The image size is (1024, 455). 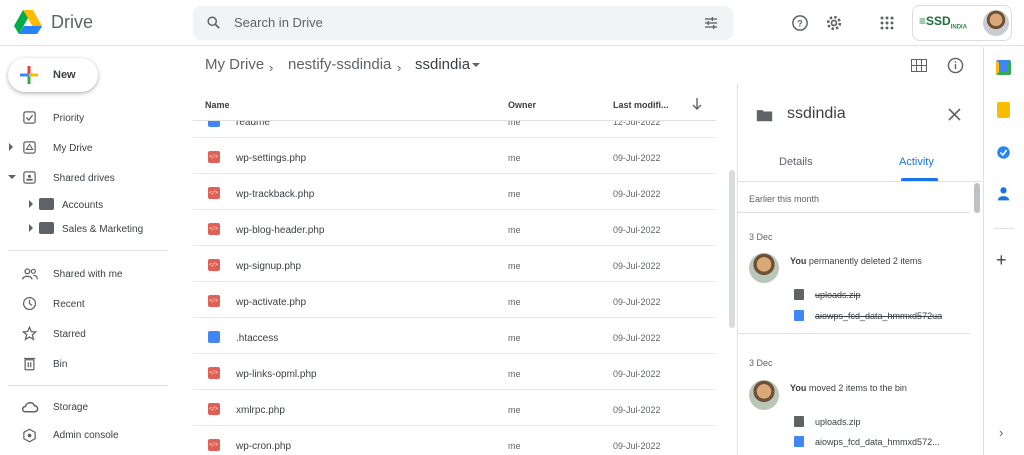 I want to click on help-icon: ?, so click(x=800, y=23).